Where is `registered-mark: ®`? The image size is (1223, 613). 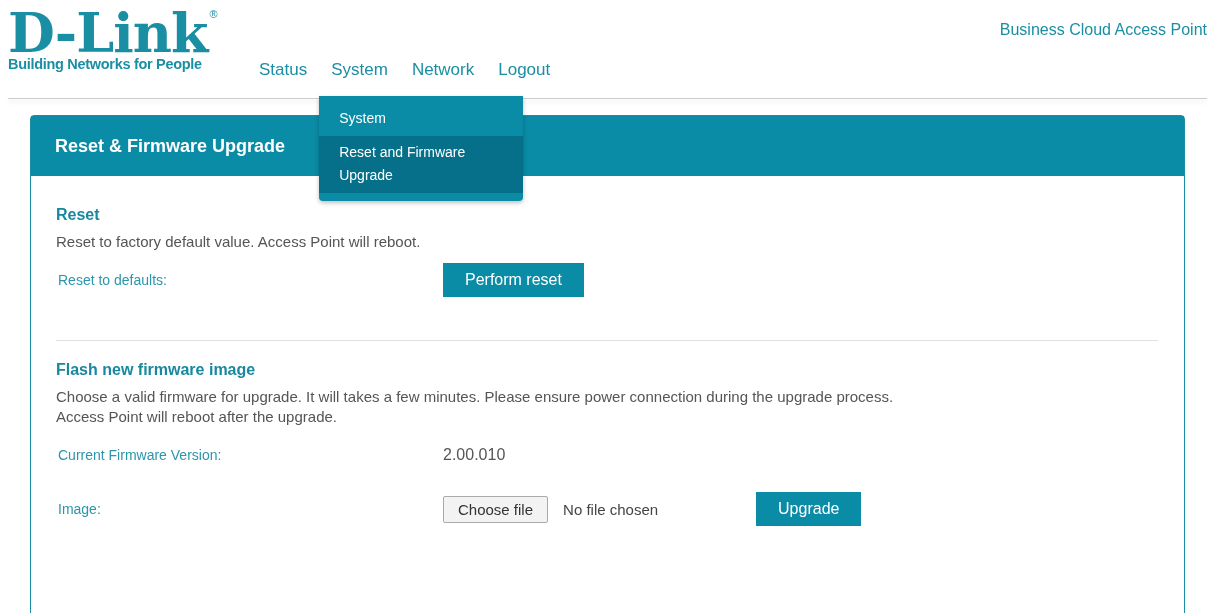 registered-mark: ® is located at coordinates (213, 14).